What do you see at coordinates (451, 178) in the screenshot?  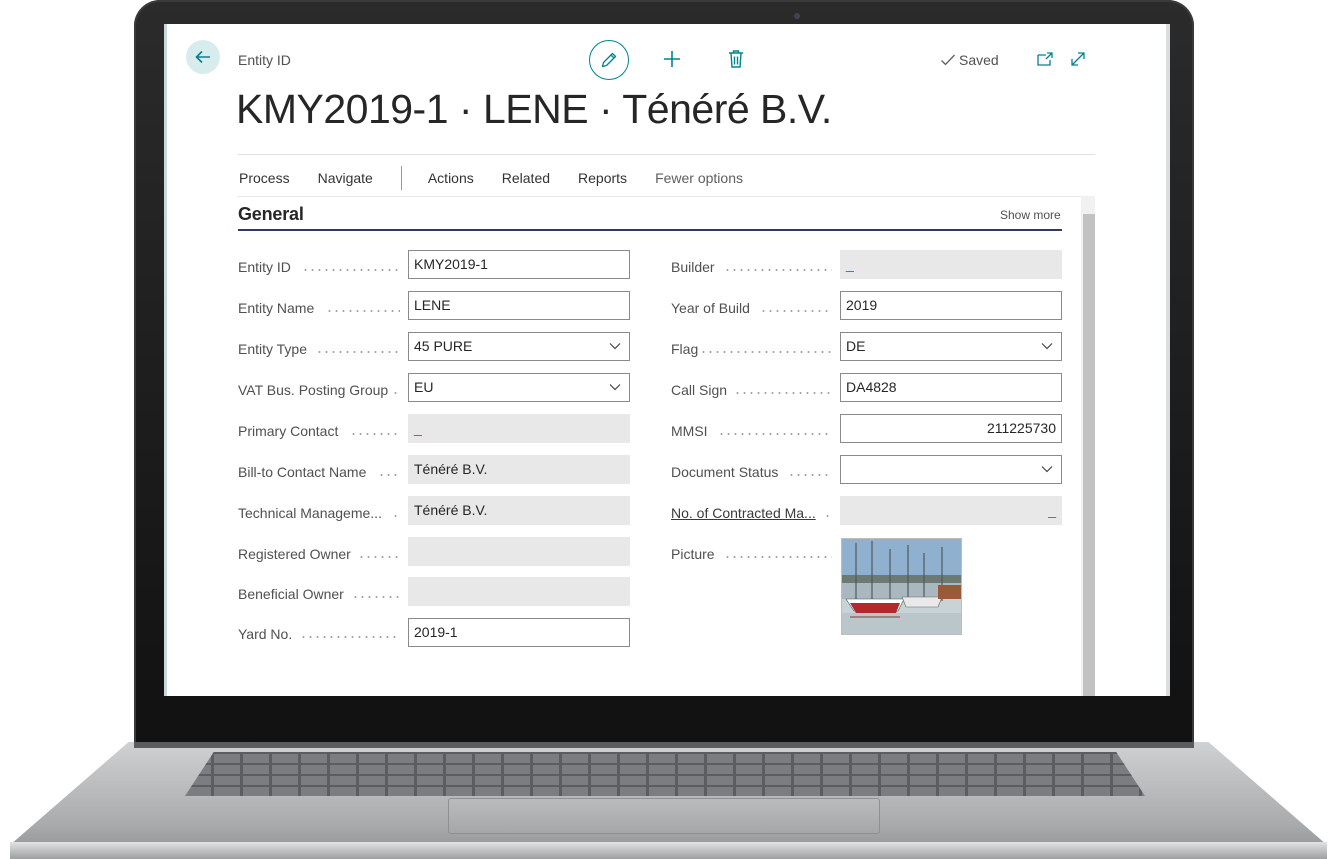 I see `menu-actions: Actions` at bounding box center [451, 178].